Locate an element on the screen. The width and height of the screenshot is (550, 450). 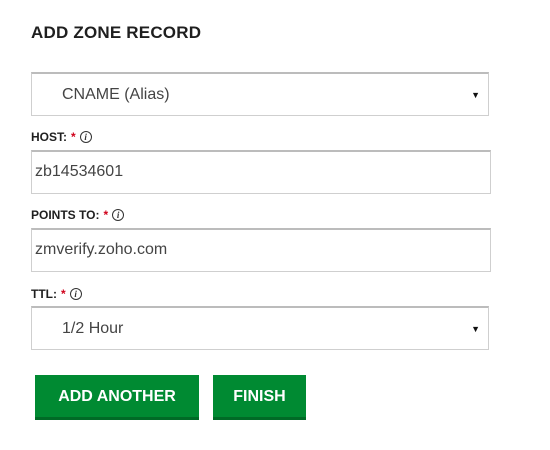
points-to-input: zmverify.zoho.com is located at coordinates (261, 250).